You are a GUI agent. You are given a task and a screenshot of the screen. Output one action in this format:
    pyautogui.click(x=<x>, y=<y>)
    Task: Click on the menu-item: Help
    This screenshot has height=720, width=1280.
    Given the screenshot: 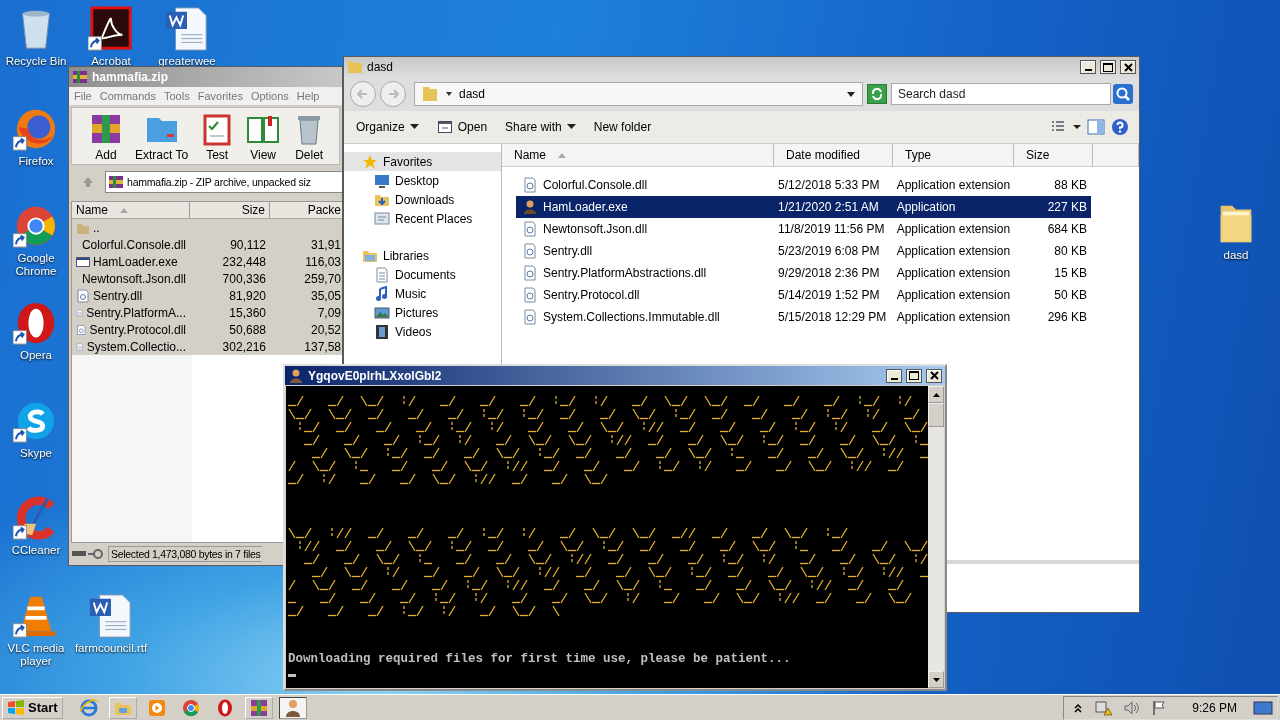 What is the action you would take?
    pyautogui.click(x=308, y=96)
    